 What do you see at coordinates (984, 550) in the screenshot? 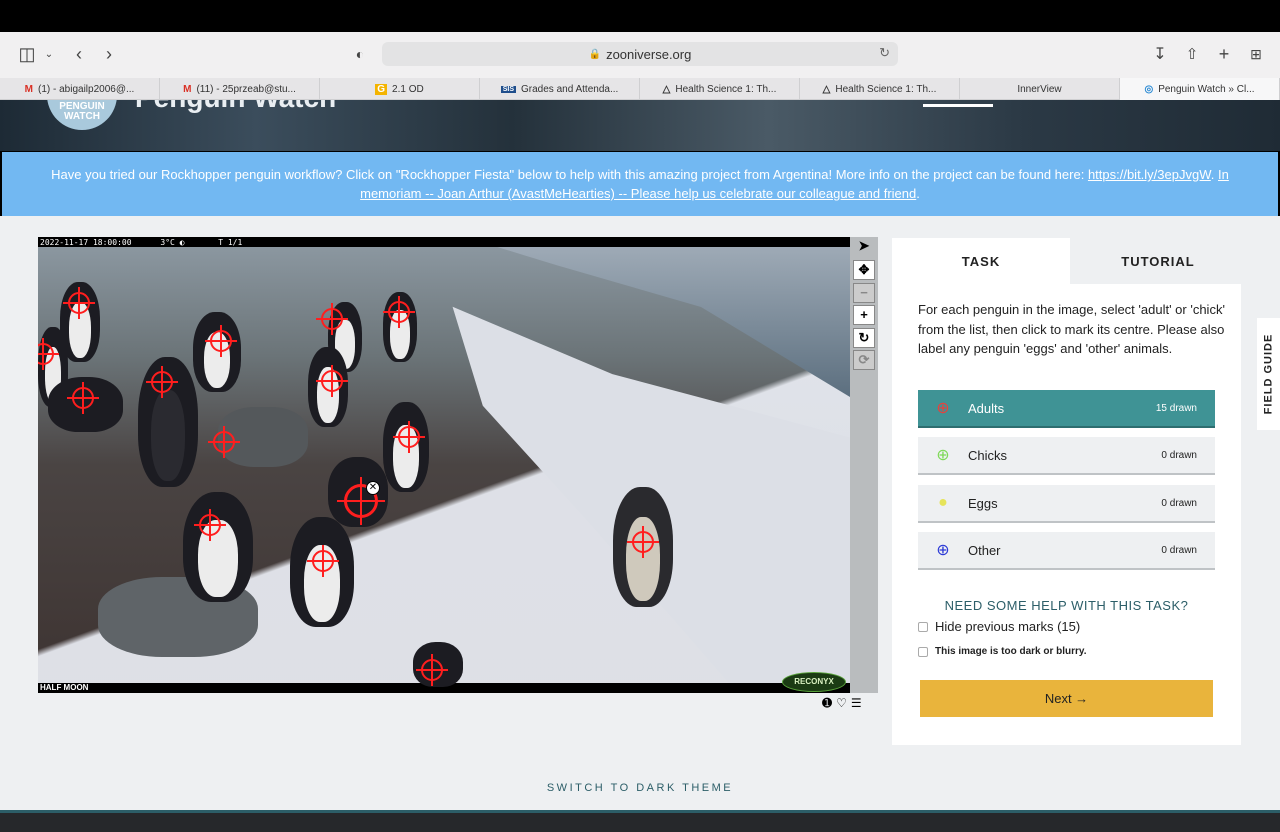
I see `tool-name: Other` at bounding box center [984, 550].